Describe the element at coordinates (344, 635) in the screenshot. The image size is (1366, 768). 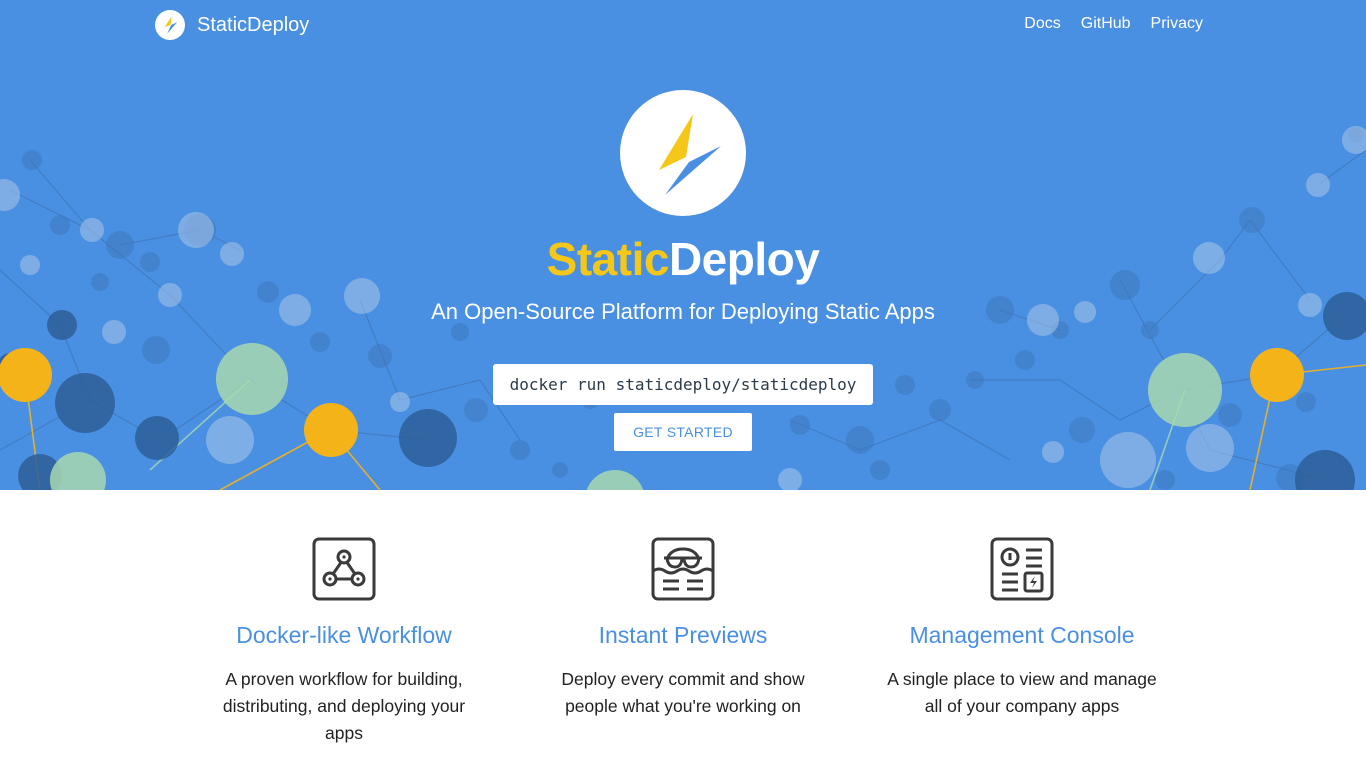
I see `feature-title-docker-workflow: Docker-like Workflow` at that location.